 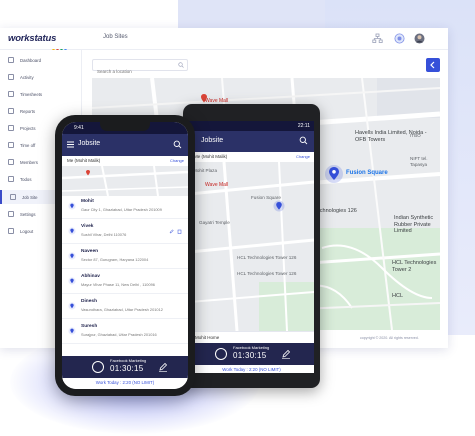 What do you see at coordinates (125, 232) in the screenshot?
I see `list-item: Vivek Sushil Vihar, Delhi 110076` at bounding box center [125, 232].